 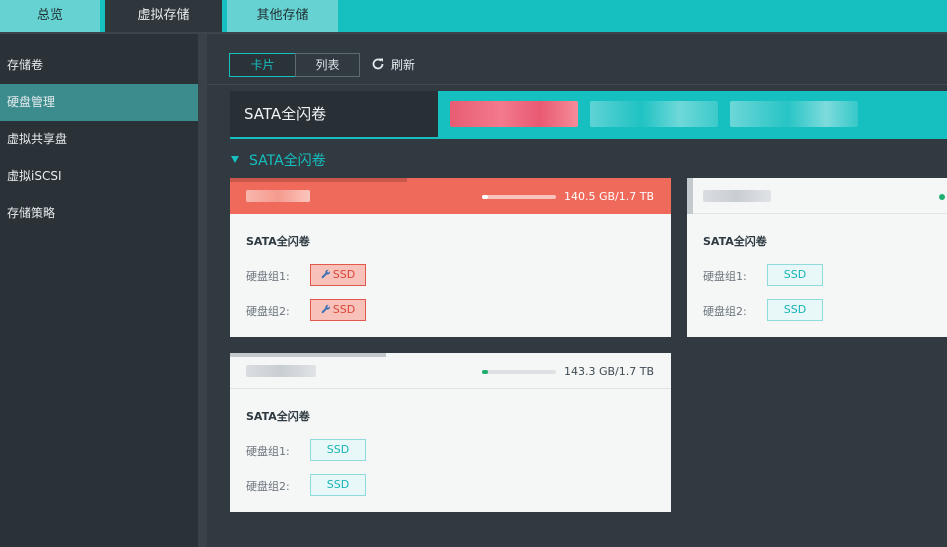 I want to click on disk-card: SATA全闪卷 硬盘组1: SSD 硬盘组2: SSD, so click(x=817, y=257).